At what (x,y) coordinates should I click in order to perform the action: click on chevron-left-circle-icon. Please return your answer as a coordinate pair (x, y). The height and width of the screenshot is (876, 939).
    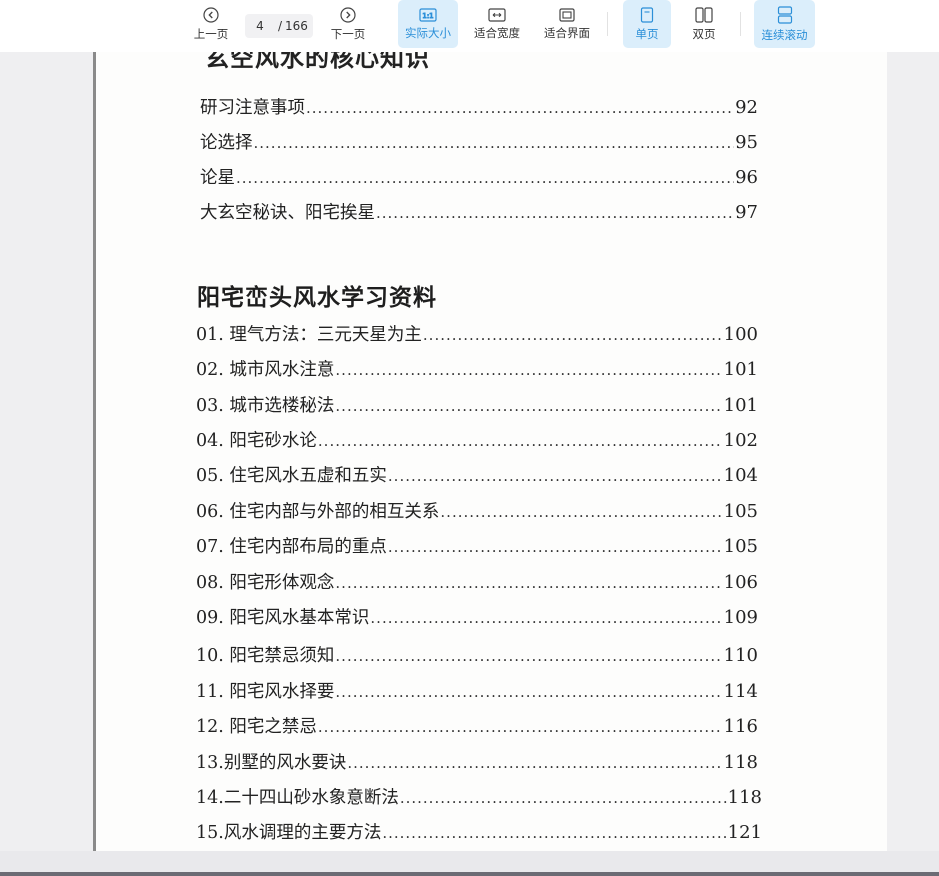
    Looking at the image, I should click on (211, 14).